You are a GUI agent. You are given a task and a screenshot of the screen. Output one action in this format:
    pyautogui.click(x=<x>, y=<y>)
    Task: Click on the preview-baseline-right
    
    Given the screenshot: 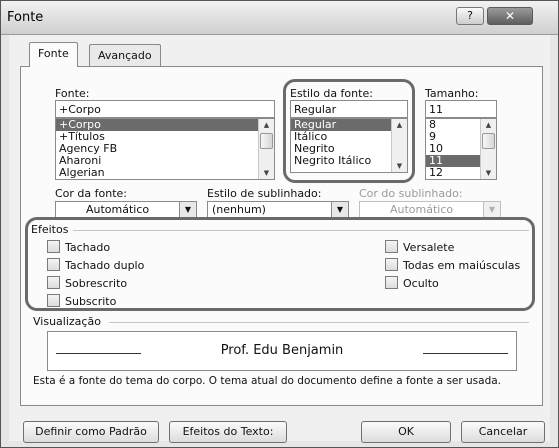 What is the action you would take?
    pyautogui.click(x=465, y=353)
    